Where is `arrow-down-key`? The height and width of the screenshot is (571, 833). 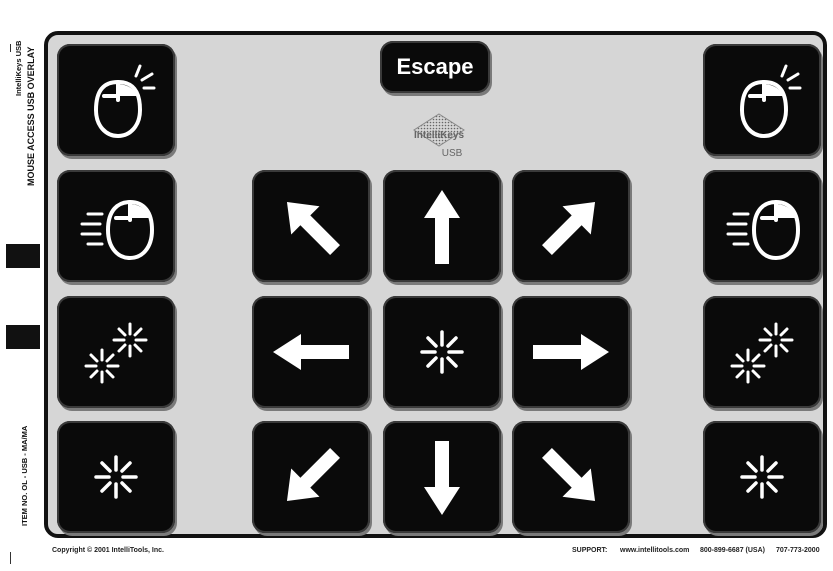
arrow-down-key is located at coordinates (442, 477).